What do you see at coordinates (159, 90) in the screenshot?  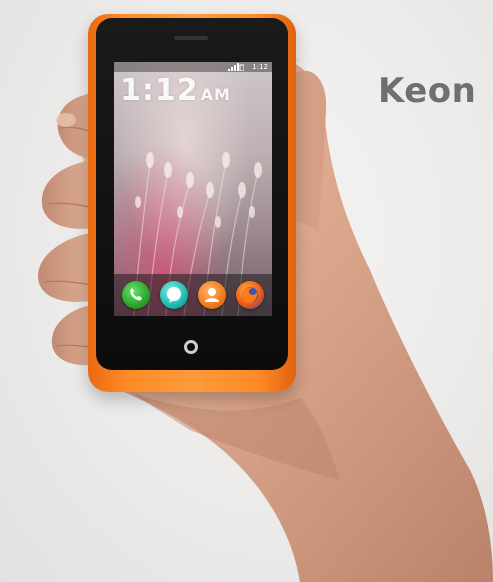 I see `lock-time: 1:12` at bounding box center [159, 90].